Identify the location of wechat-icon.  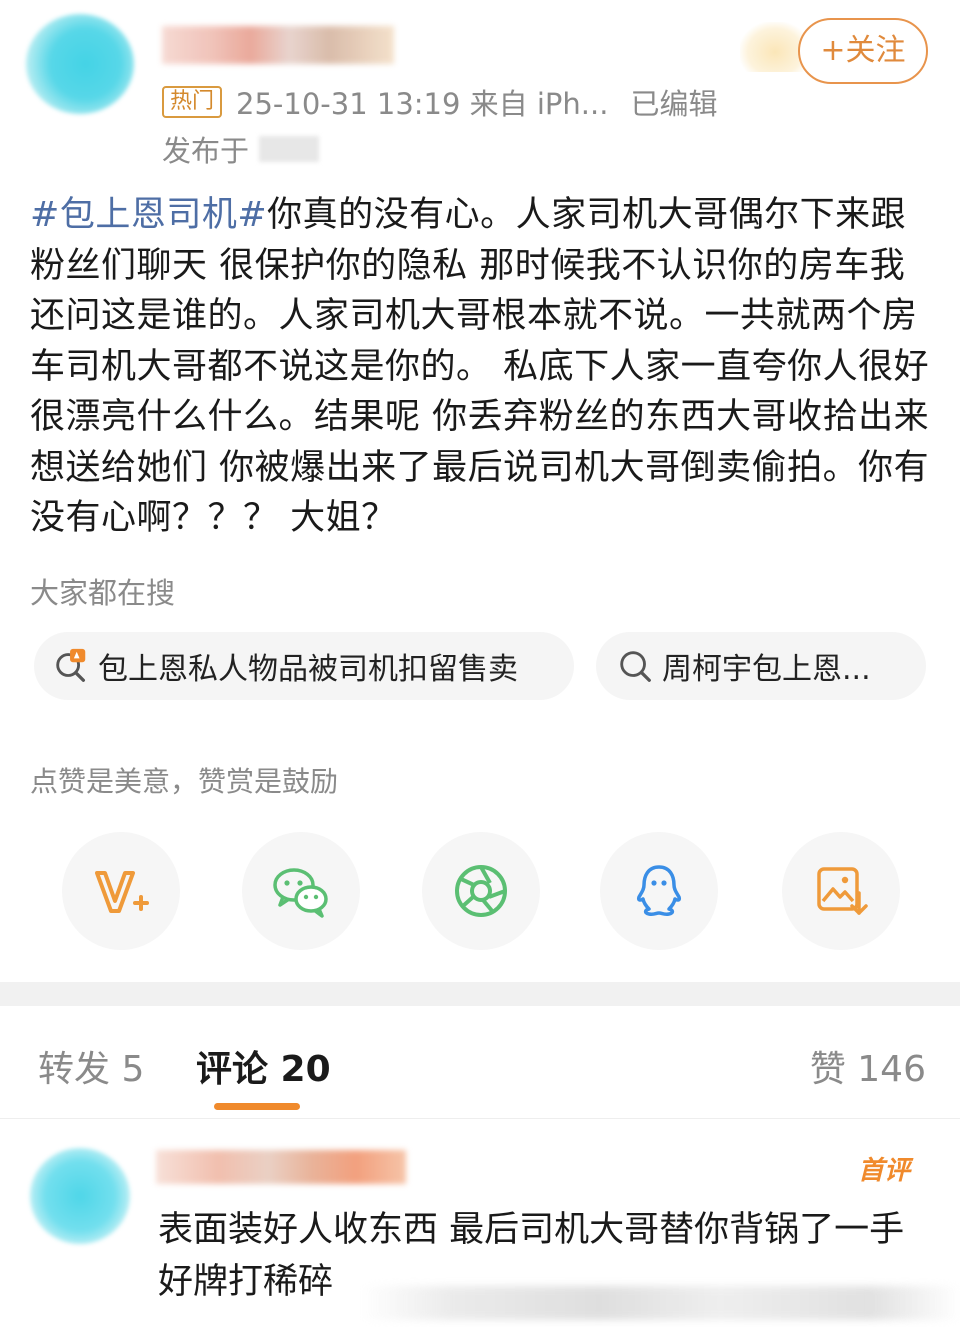
(300, 893).